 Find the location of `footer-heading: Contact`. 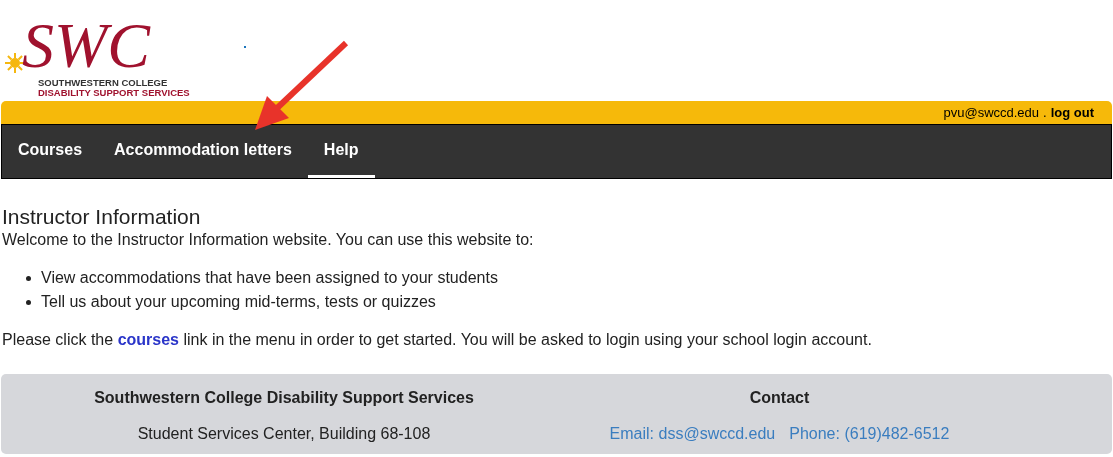

footer-heading: Contact is located at coordinates (779, 398).